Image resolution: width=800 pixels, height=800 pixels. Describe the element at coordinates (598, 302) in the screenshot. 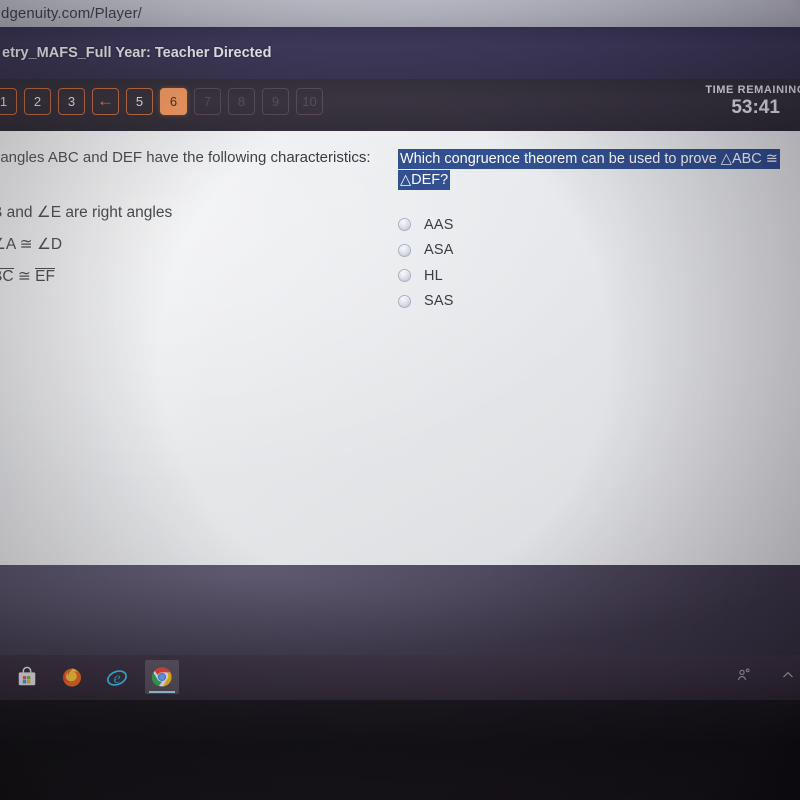

I see `answer-option-sas: SAS` at that location.